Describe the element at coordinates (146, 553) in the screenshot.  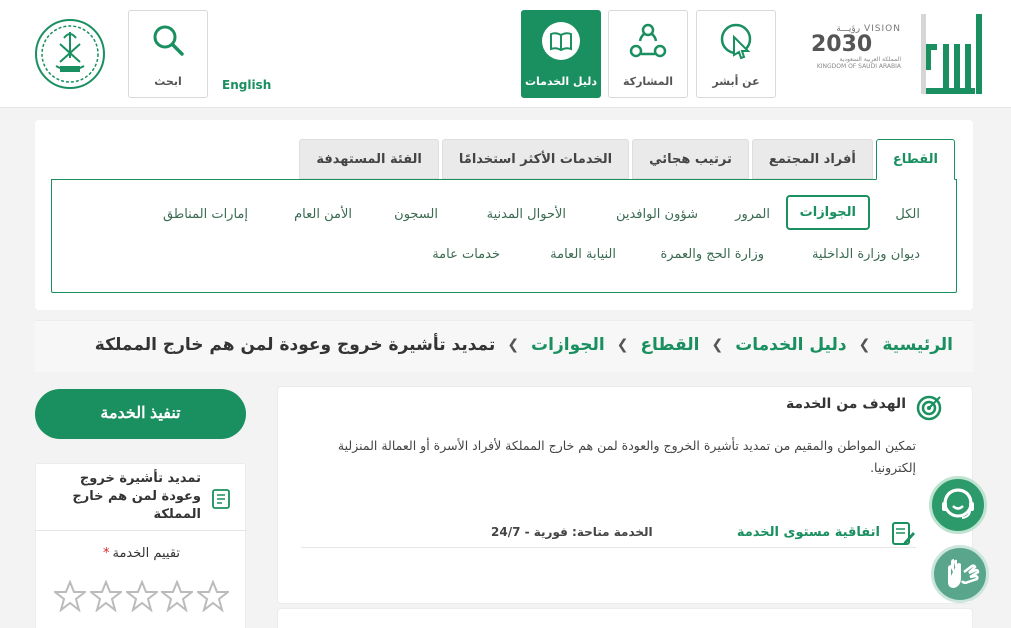
I see `rating-label-text: تقييم الخدمة` at that location.